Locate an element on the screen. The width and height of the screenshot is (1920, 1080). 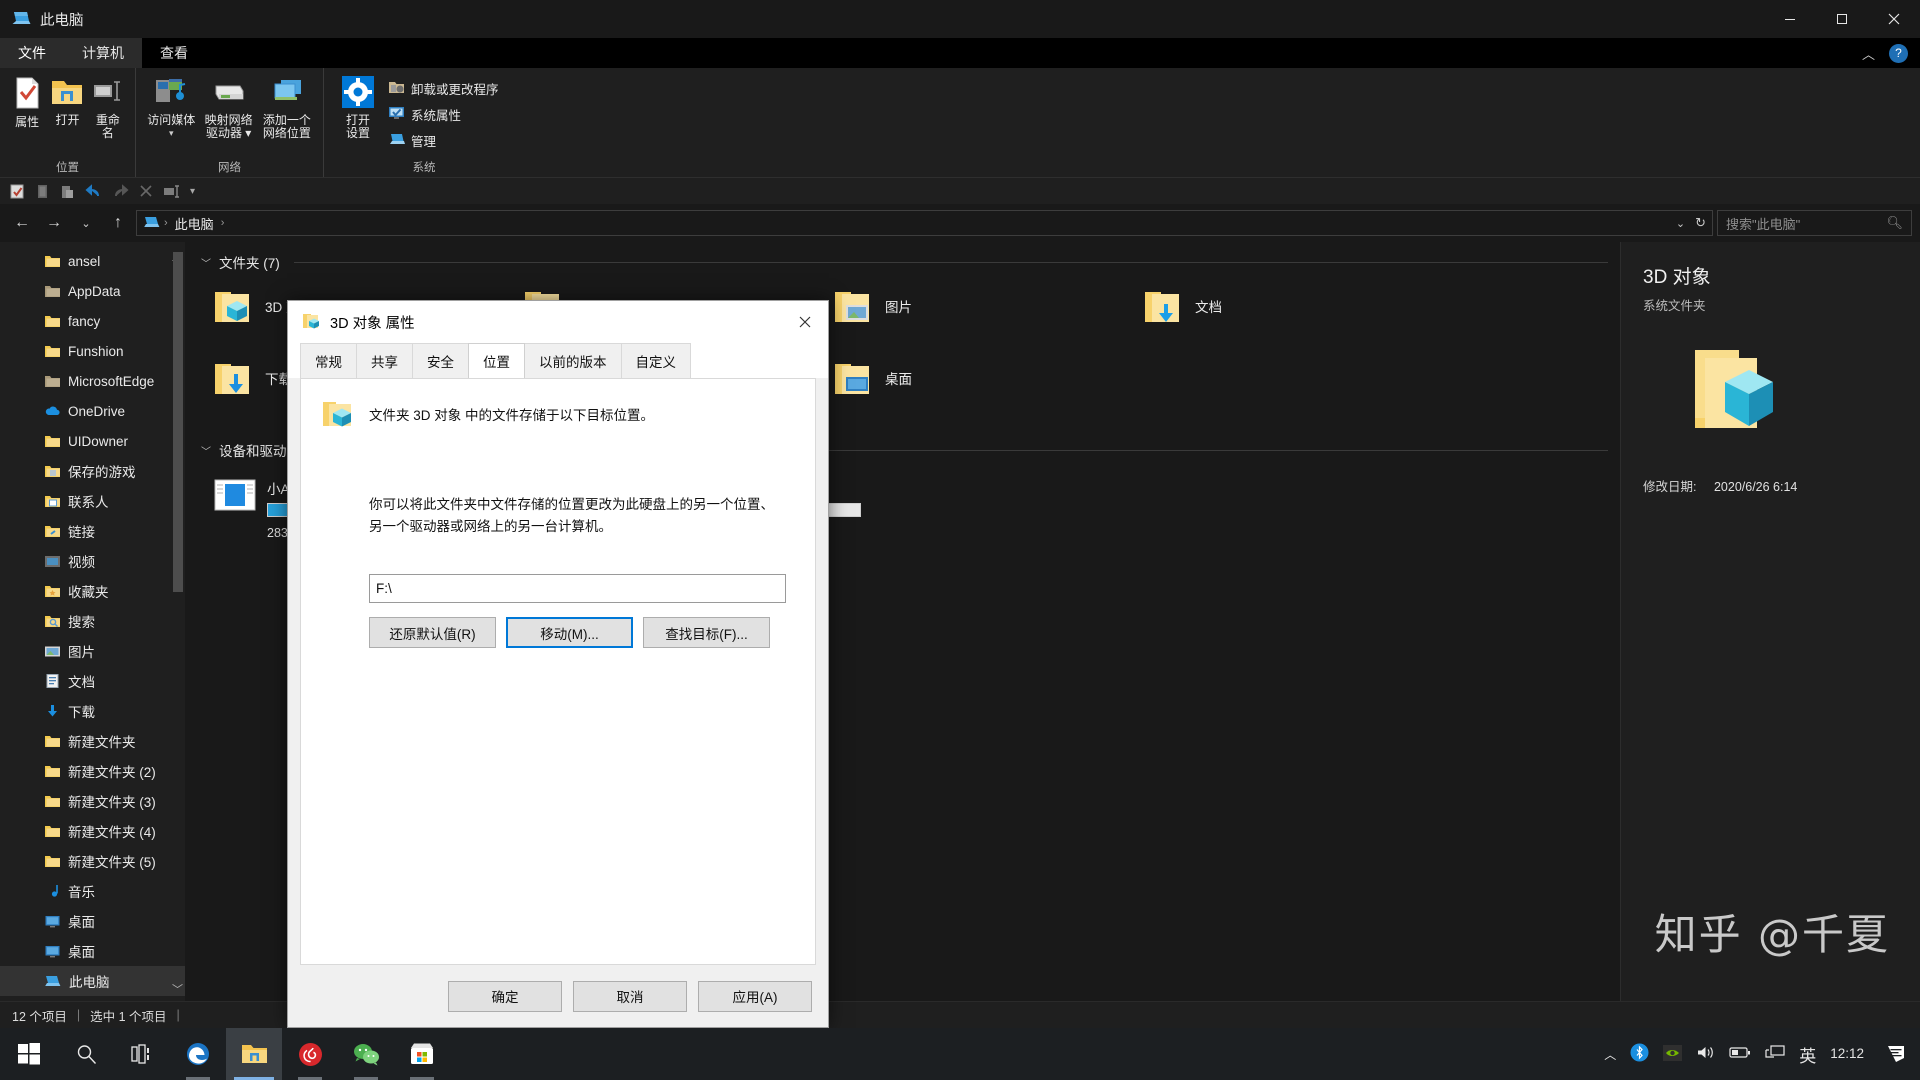
ribbon-uninstall-button: 卸载或更改程序 is located at coordinates (445, 88).